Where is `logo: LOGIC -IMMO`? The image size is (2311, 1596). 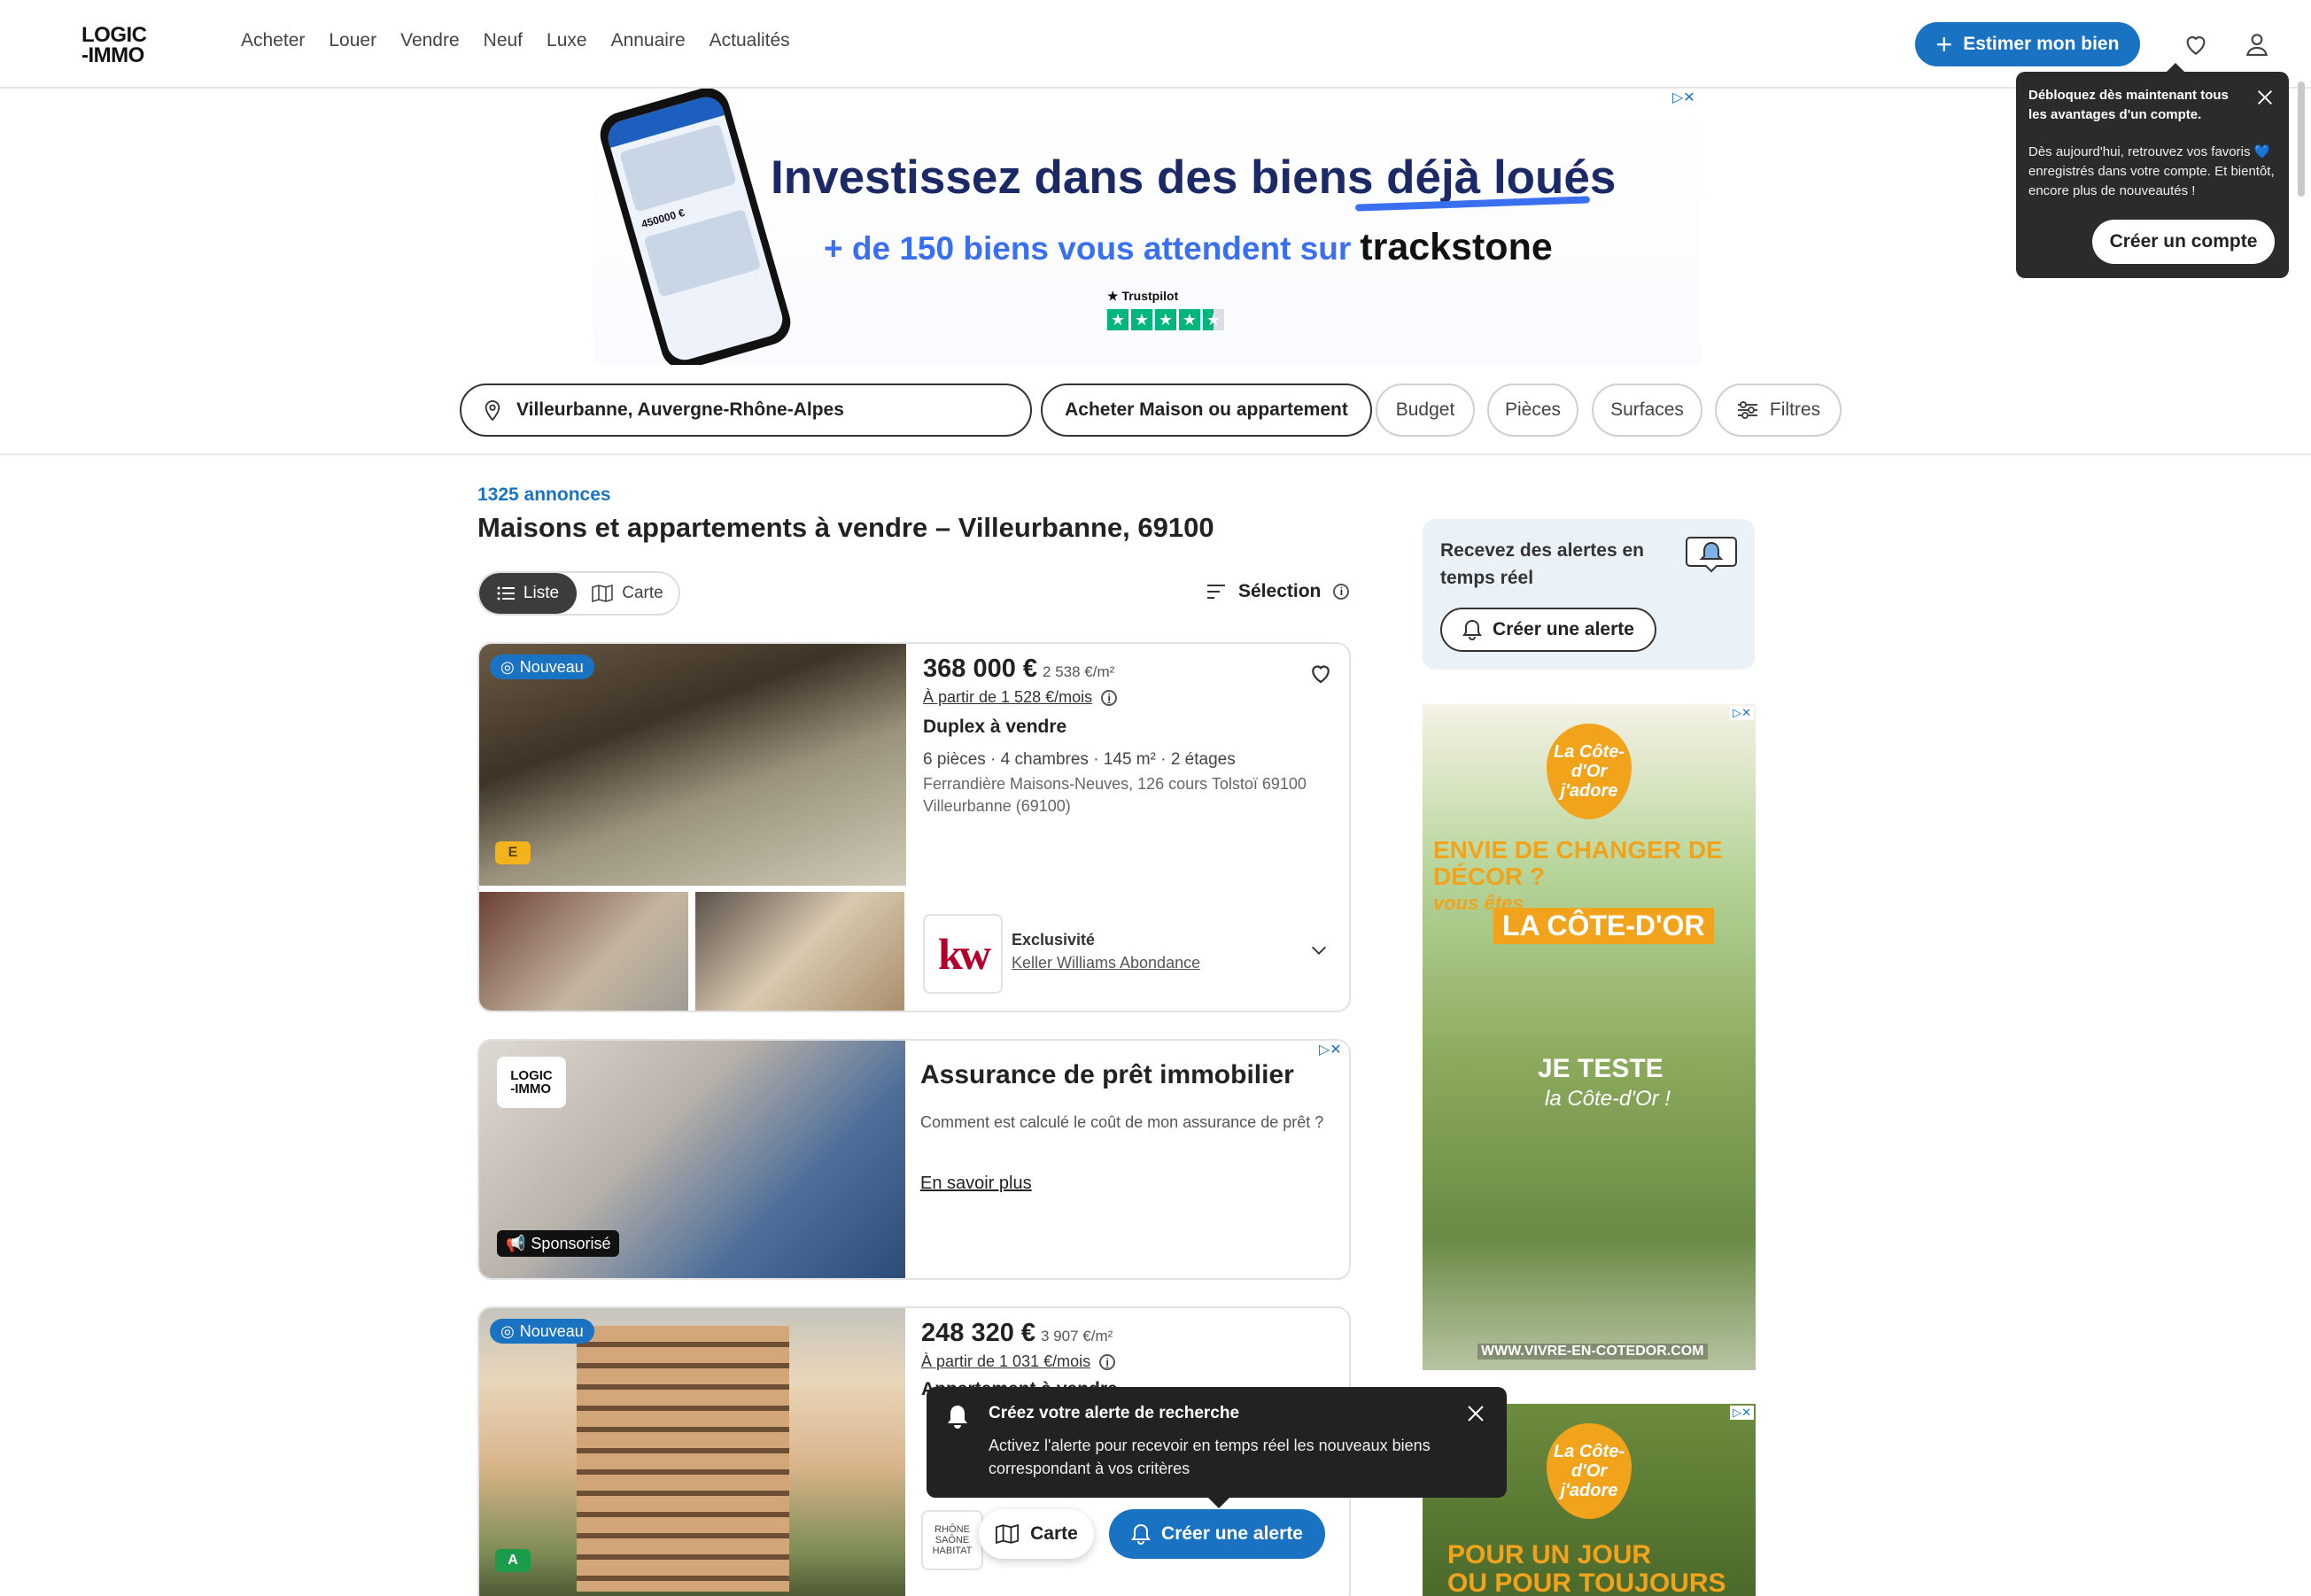 logo: LOGIC -IMMO is located at coordinates (114, 46).